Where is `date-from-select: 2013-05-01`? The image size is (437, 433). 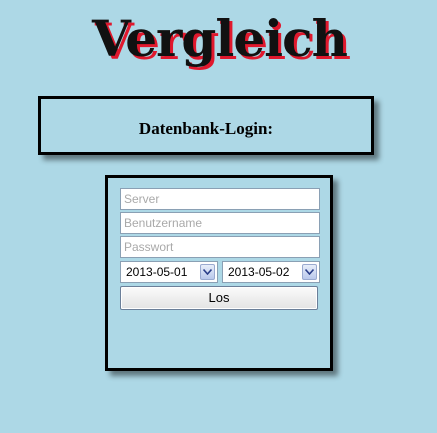
date-from-select: 2013-05-01 is located at coordinates (169, 272).